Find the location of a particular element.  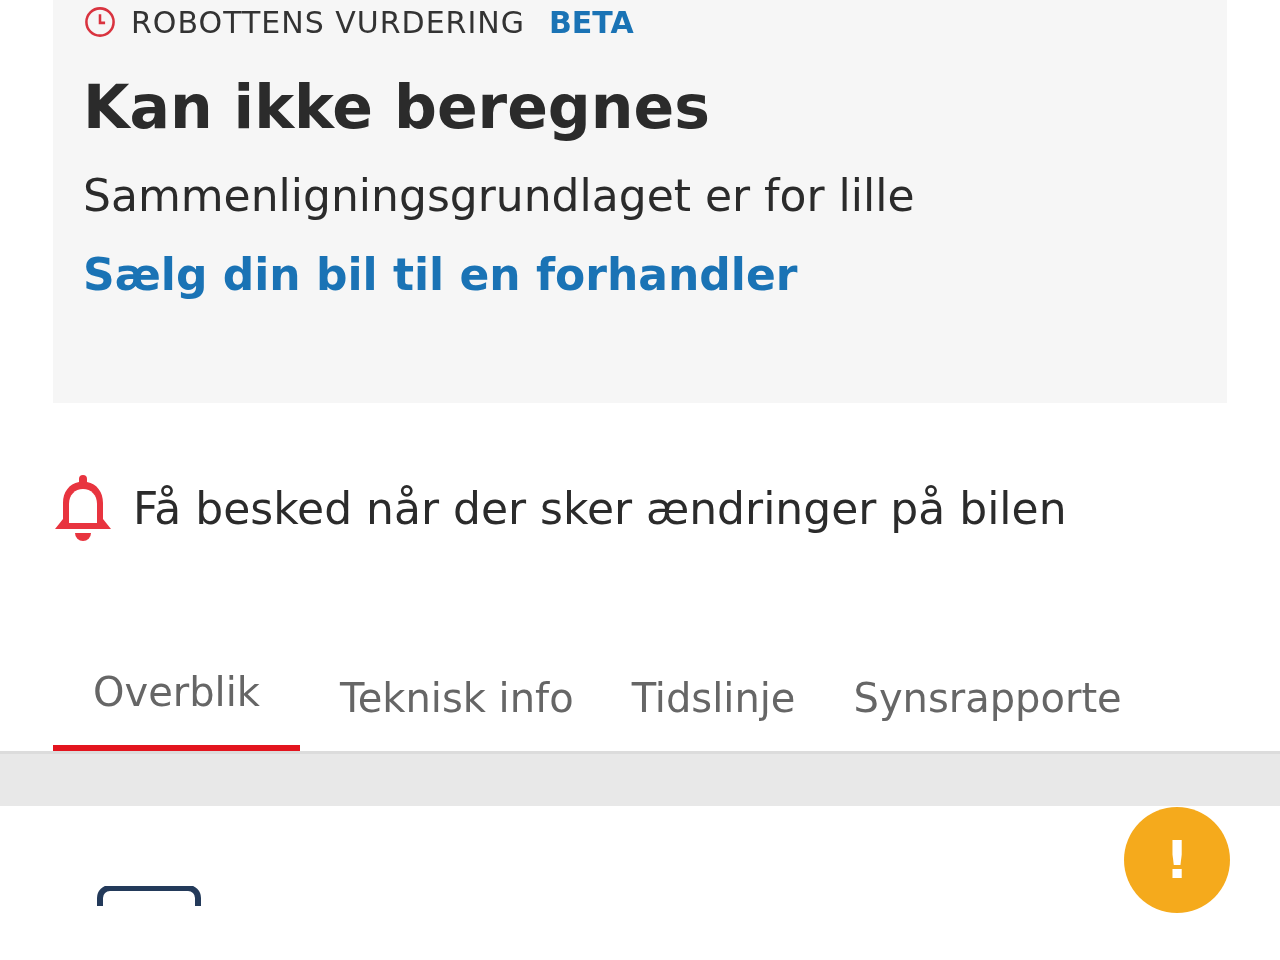

notify-link: Få besked når der sker ændringer på bilen is located at coordinates (600, 508).